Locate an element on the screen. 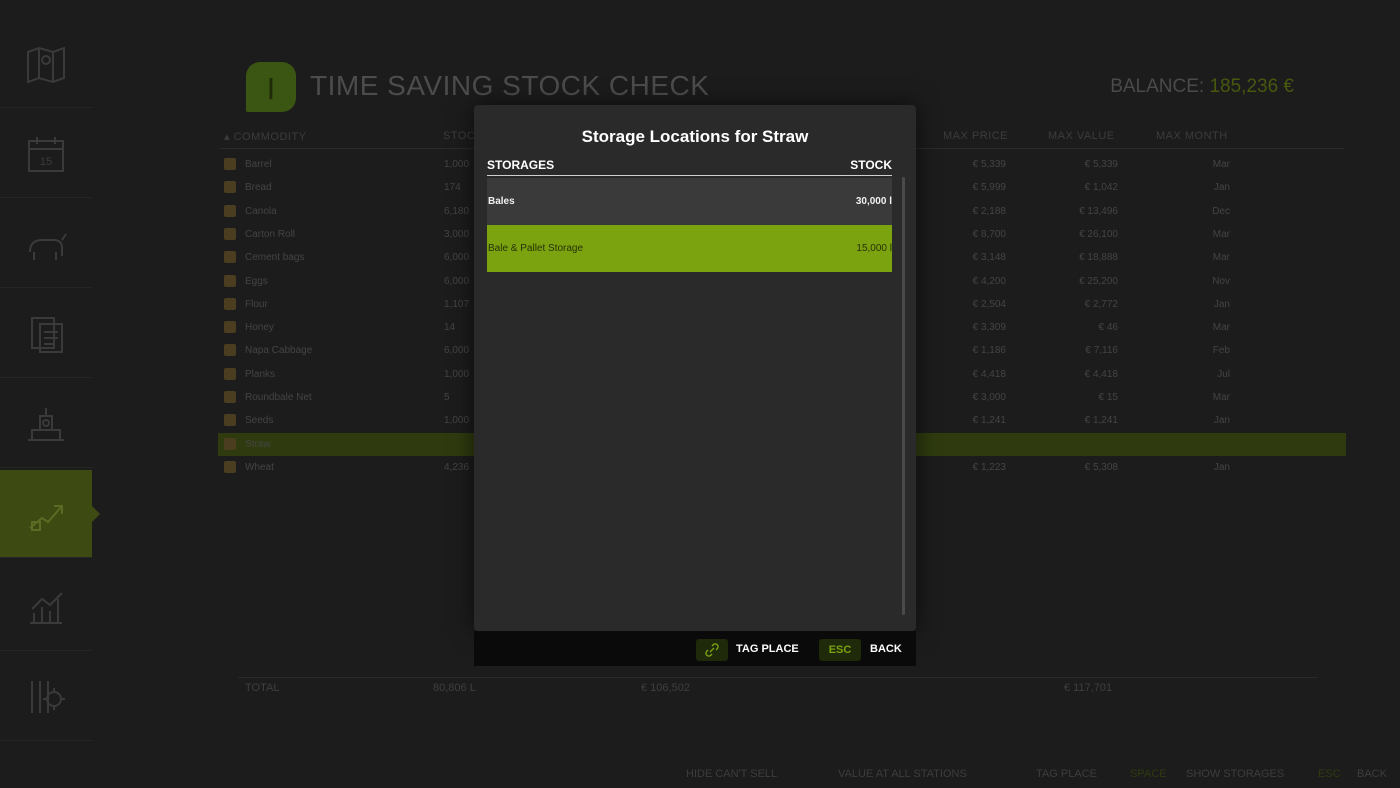  back-action: BACK is located at coordinates (1372, 774).